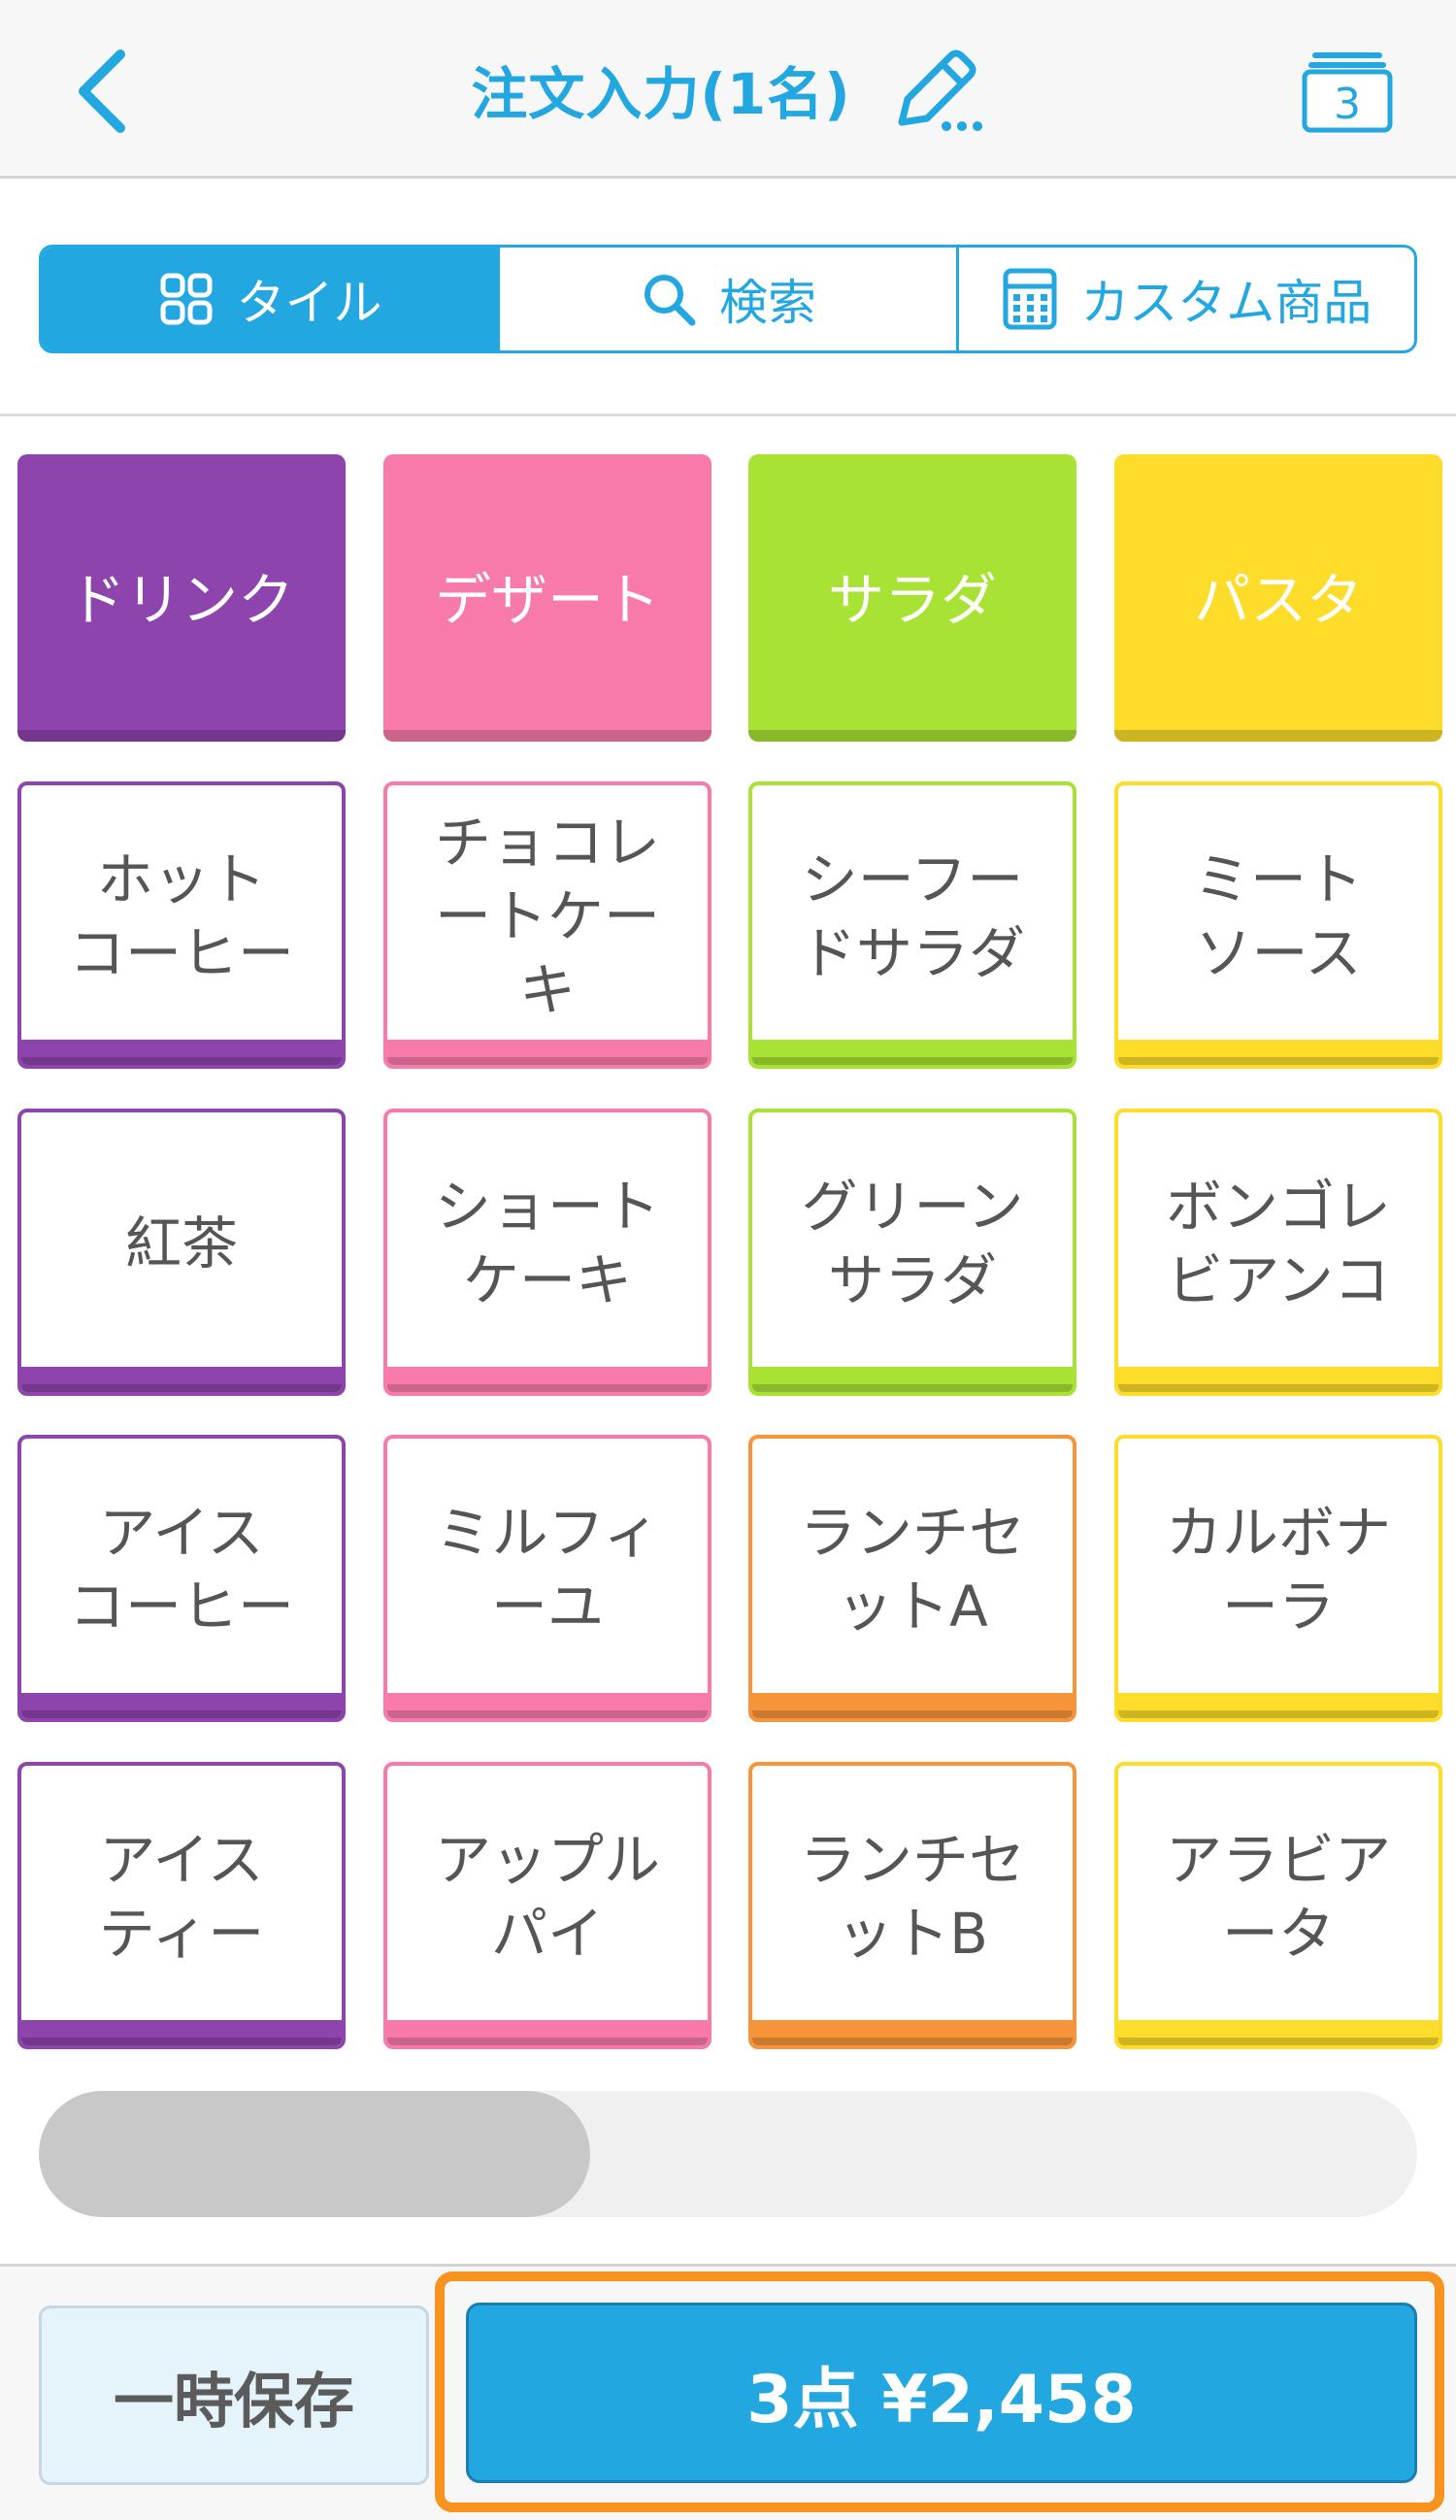 The width and height of the screenshot is (1456, 2520). What do you see at coordinates (547, 916) in the screenshot?
I see `product-tile-label: チョコレ ートケー キ` at bounding box center [547, 916].